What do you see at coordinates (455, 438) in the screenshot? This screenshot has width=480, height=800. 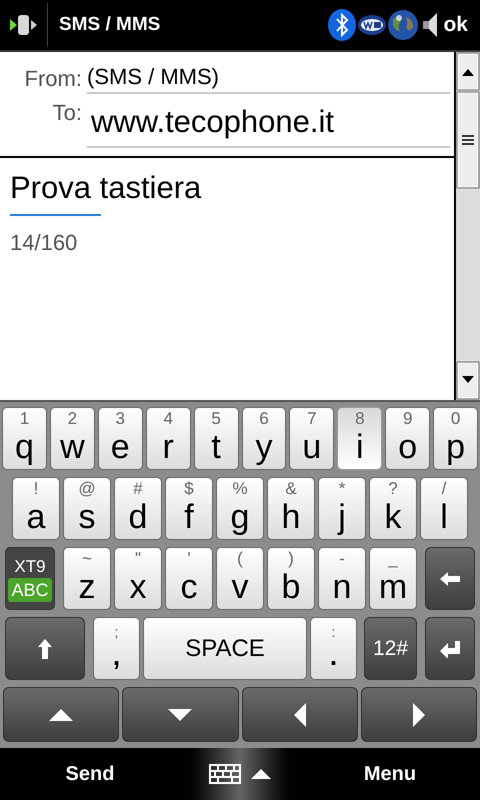 I see `key: 0 p` at bounding box center [455, 438].